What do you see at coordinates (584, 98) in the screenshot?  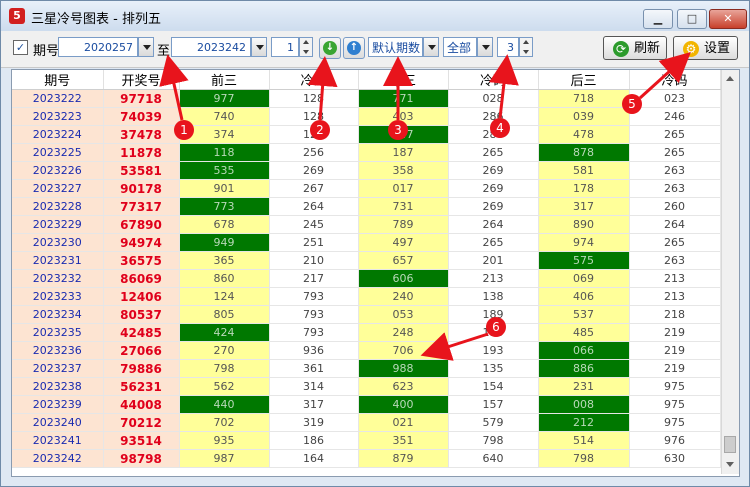 I see `back-three-cell: 718` at bounding box center [584, 98].